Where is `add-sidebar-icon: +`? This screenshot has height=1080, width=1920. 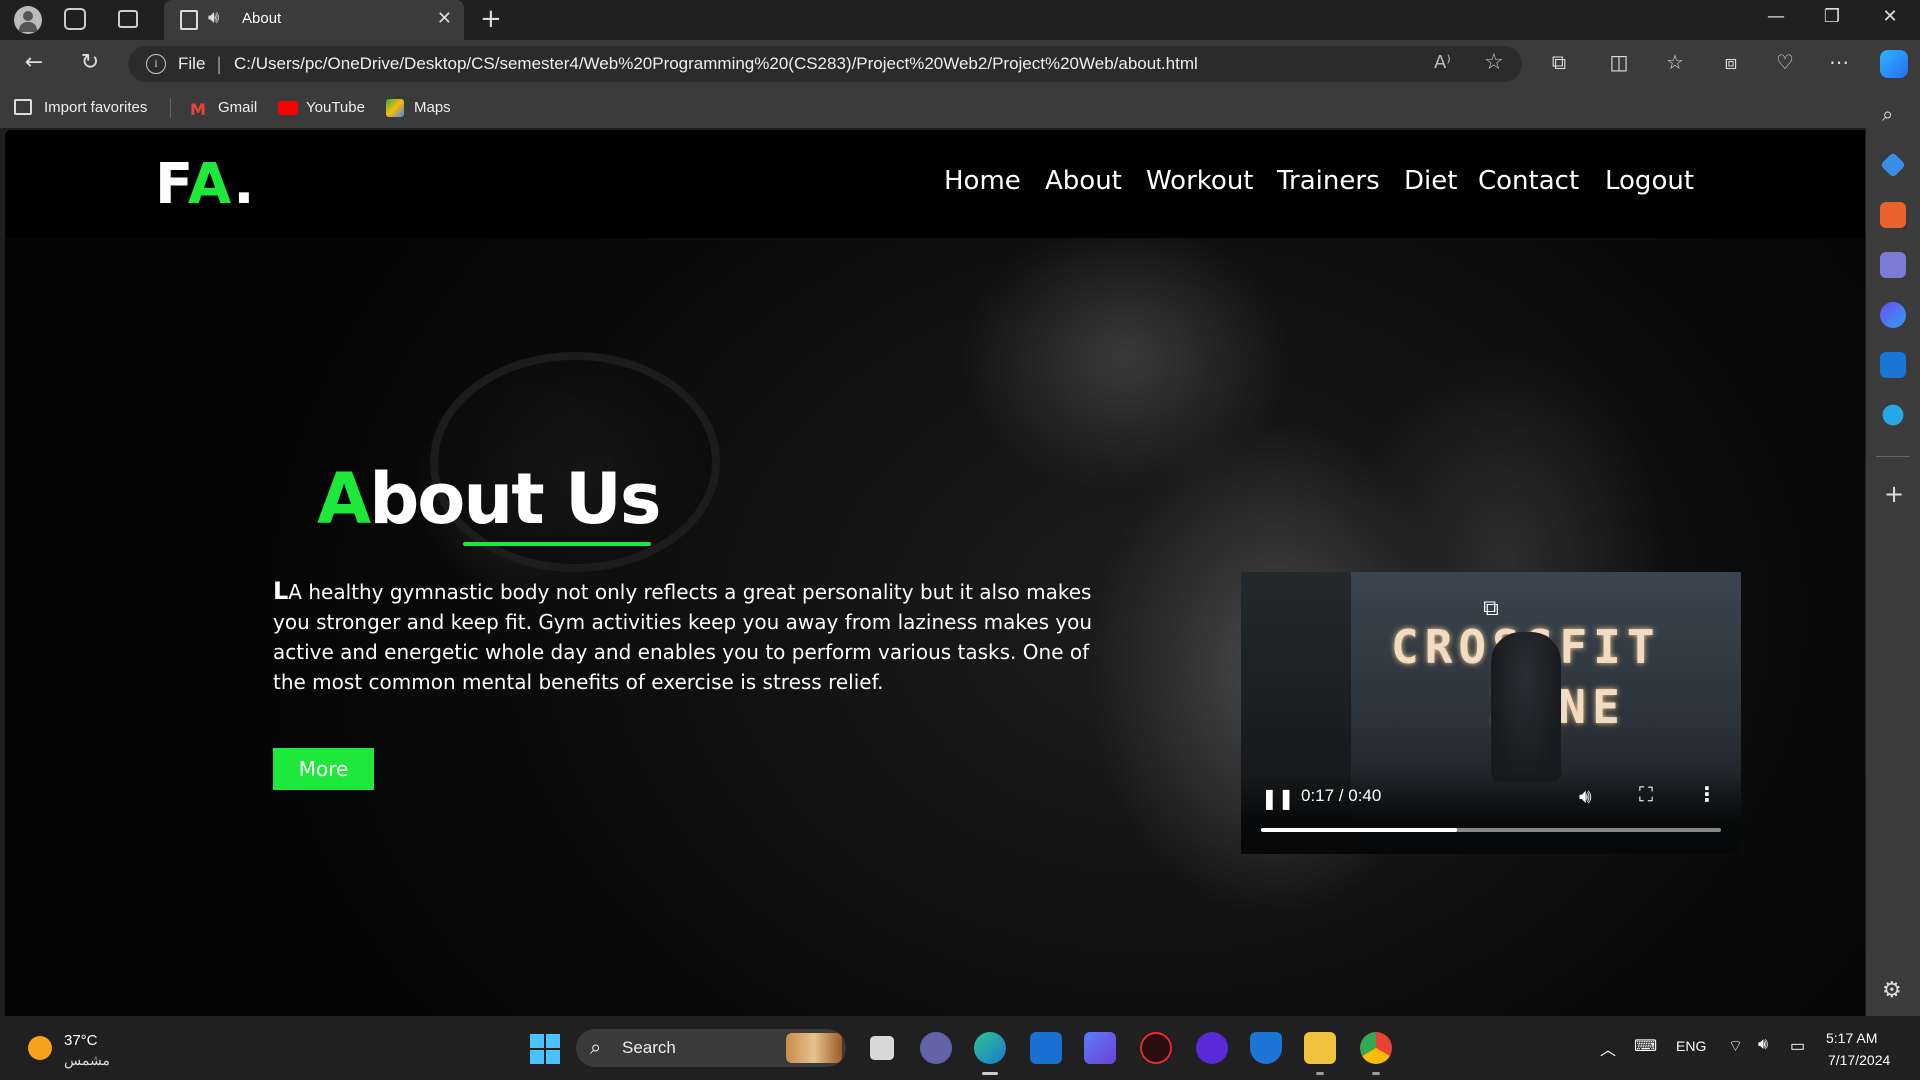 add-sidebar-icon: + is located at coordinates (1894, 494).